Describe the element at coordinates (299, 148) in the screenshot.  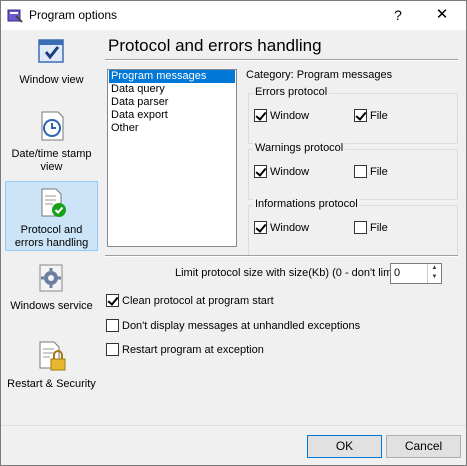
I see `warnings-protocol-title: Warnings protocol` at that location.